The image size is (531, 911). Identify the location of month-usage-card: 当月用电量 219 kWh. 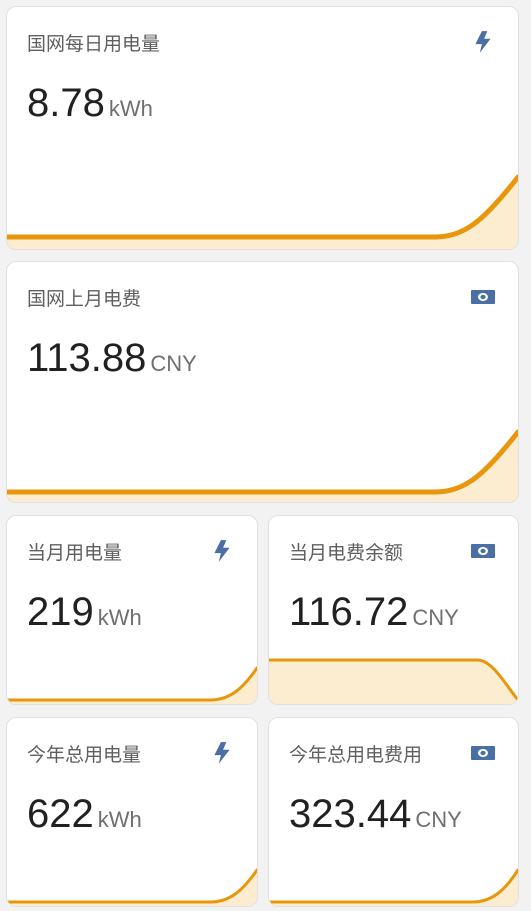
(132, 610).